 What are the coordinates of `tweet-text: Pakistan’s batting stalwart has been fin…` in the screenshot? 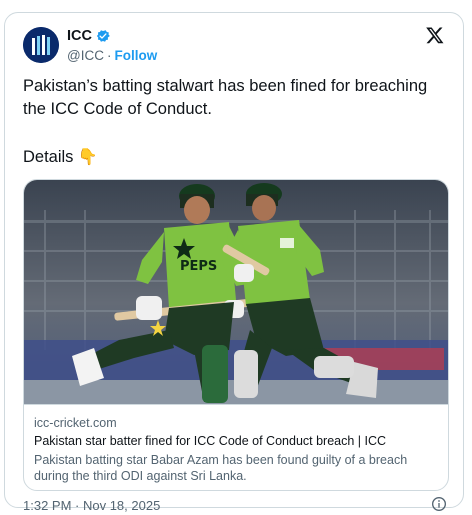 It's located at (225, 97).